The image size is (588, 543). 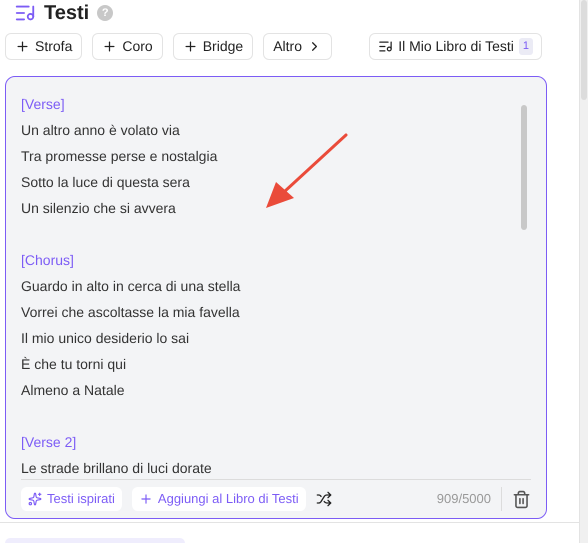 I want to click on more-button: Altro, so click(x=297, y=46).